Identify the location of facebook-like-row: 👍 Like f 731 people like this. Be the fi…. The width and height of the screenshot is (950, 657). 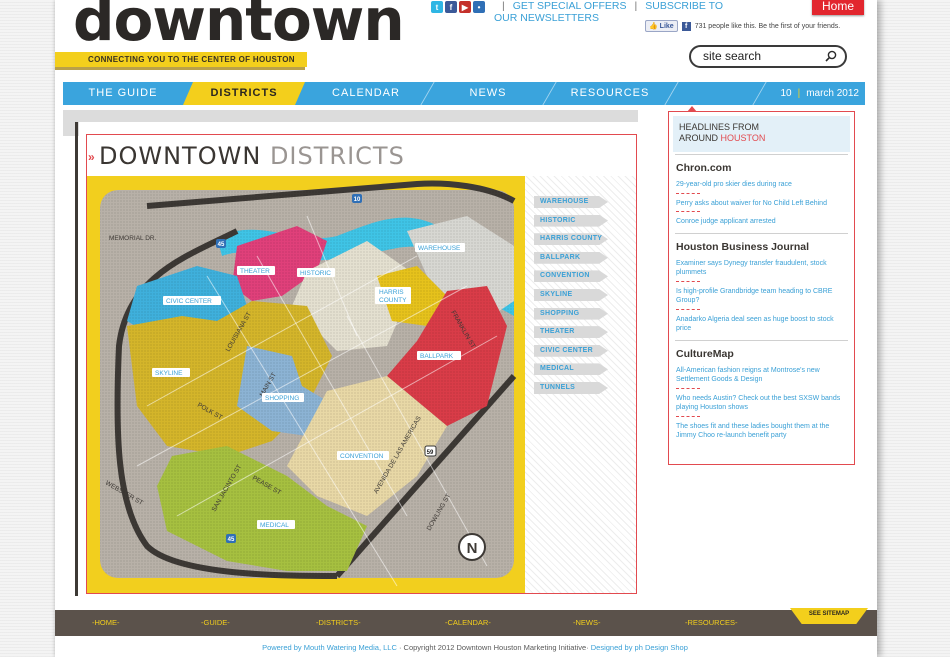
(742, 26).